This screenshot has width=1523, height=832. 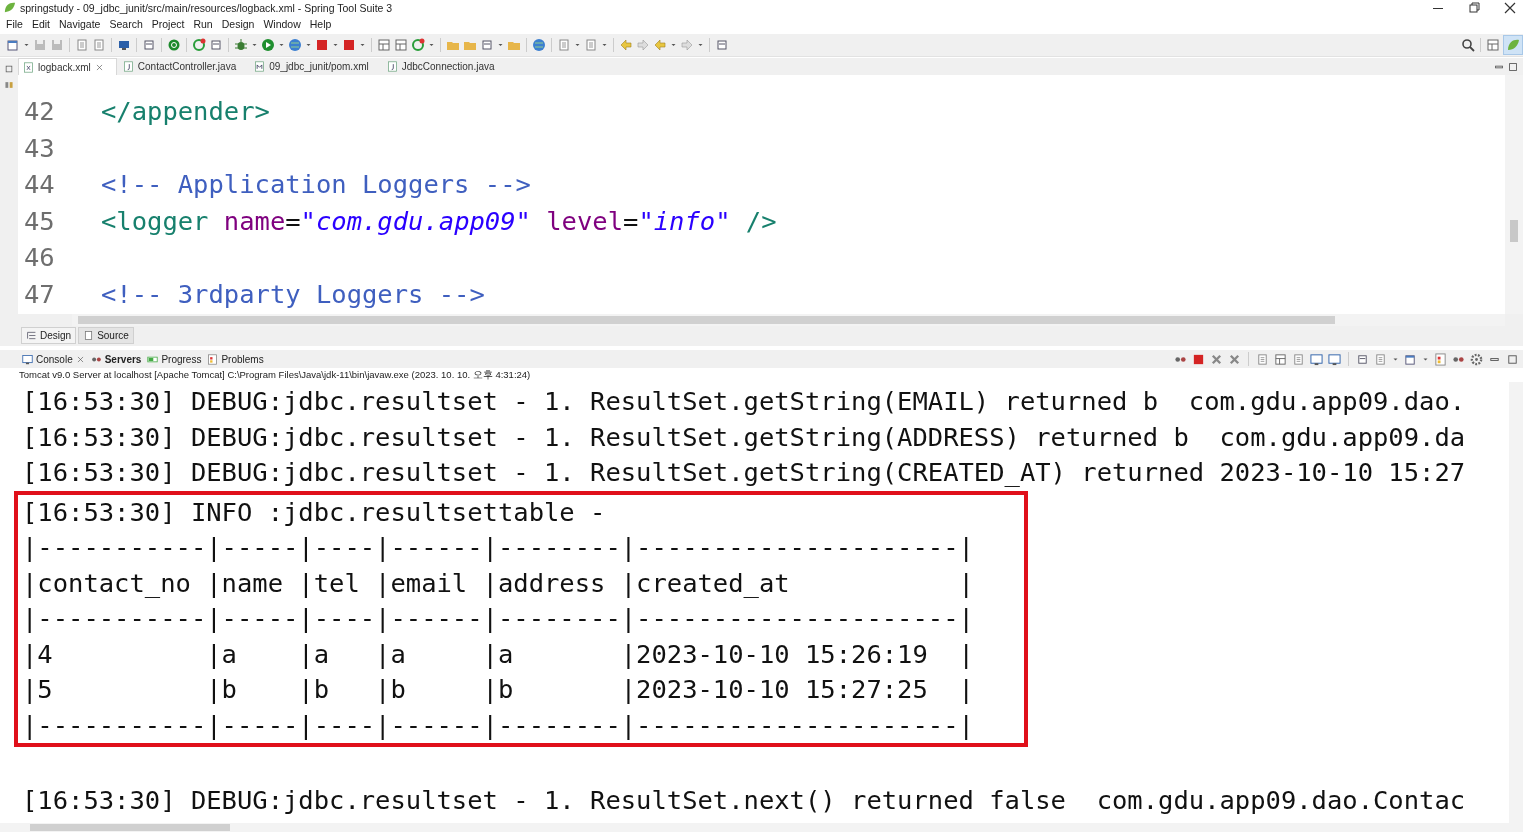 I want to click on line-number: 46, so click(x=40, y=258).